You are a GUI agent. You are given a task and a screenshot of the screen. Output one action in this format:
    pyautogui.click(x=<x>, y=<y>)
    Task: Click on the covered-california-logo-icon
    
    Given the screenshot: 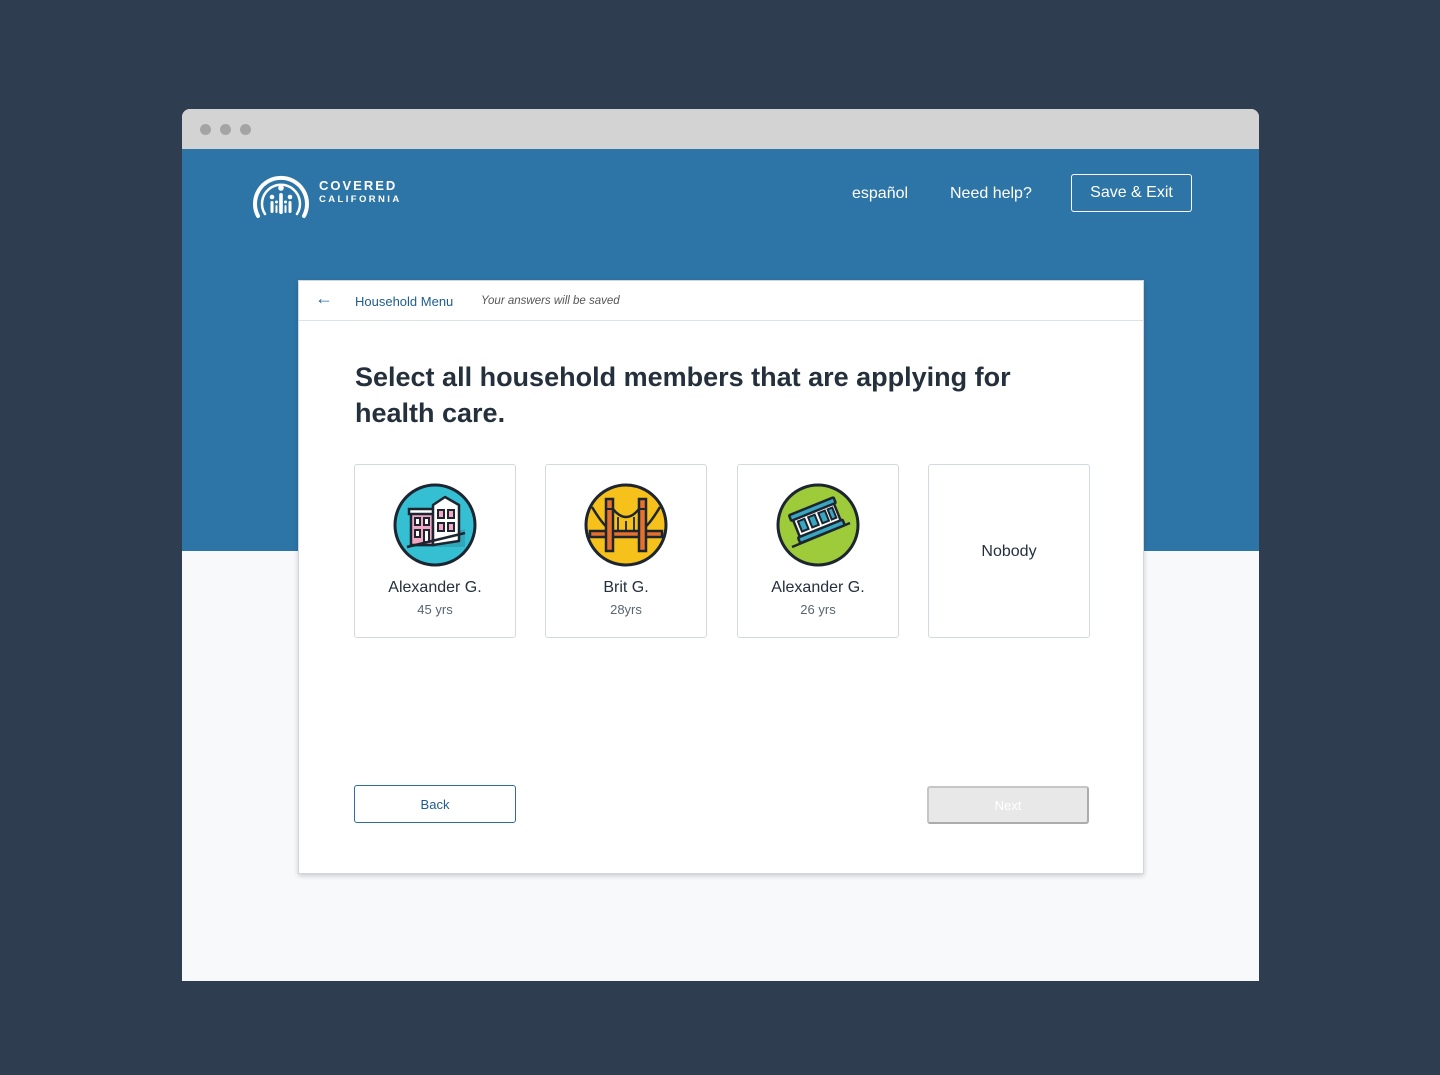 What is the action you would take?
    pyautogui.click(x=281, y=196)
    